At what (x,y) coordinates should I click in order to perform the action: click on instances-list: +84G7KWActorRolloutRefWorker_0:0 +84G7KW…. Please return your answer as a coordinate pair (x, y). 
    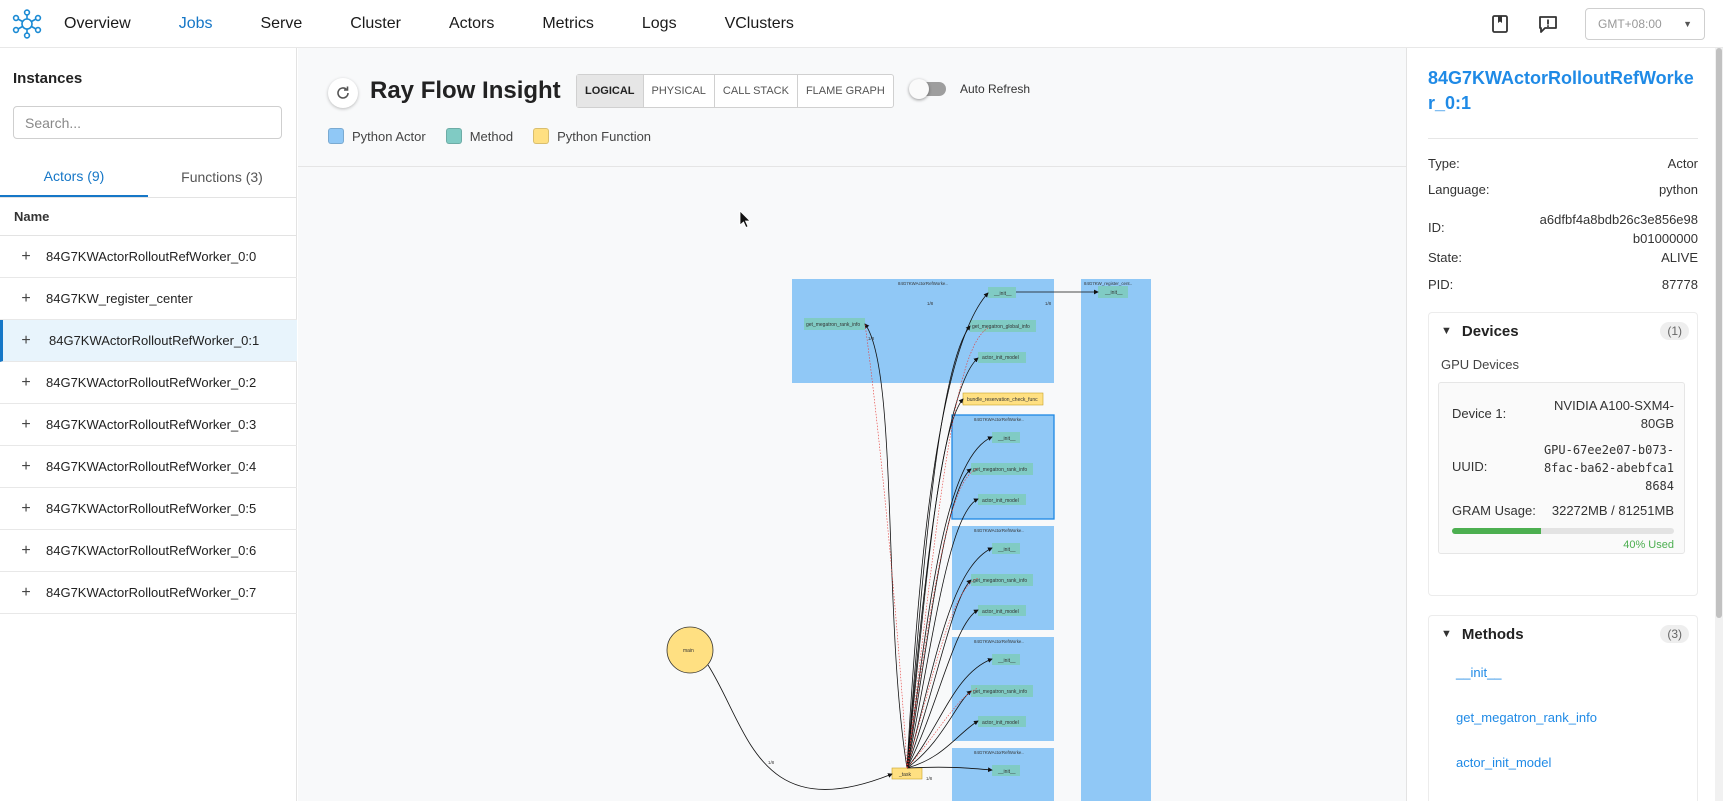
    Looking at the image, I should click on (148, 425).